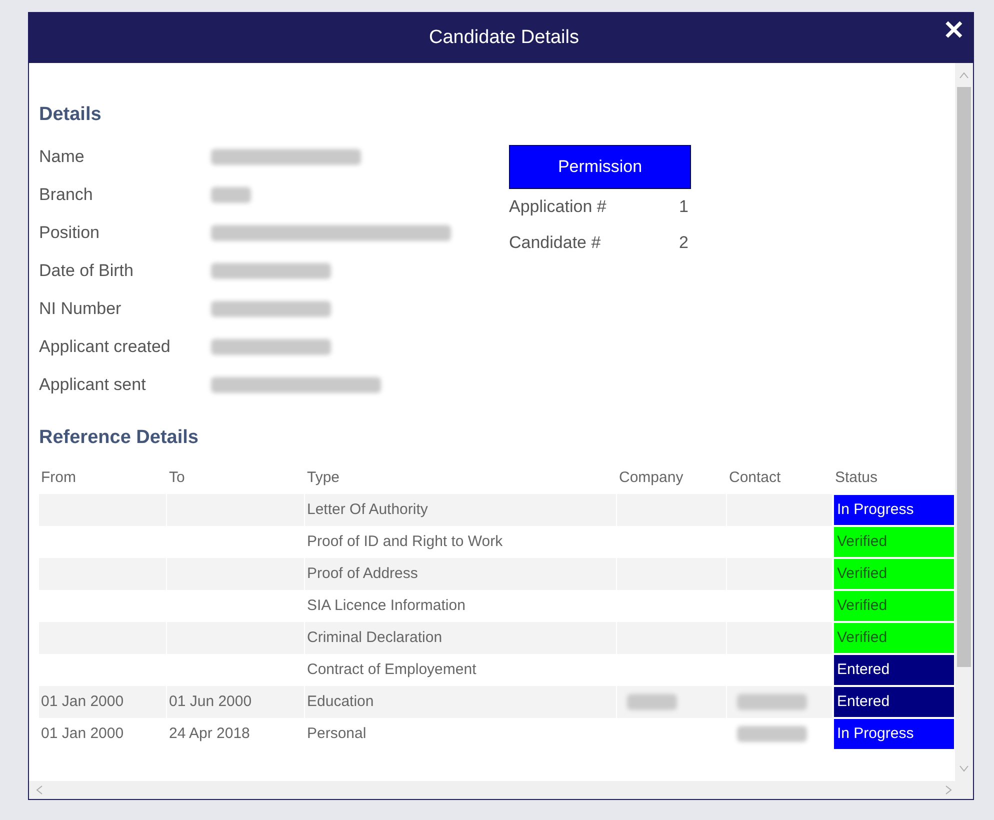 The width and height of the screenshot is (994, 820). What do you see at coordinates (964, 769) in the screenshot?
I see `scroll-down-icon` at bounding box center [964, 769].